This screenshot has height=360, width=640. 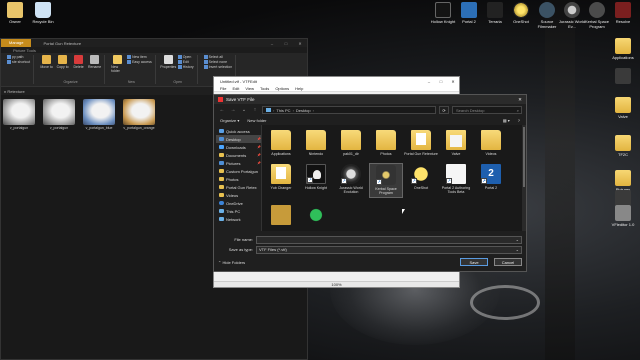 I want to click on menu-help: Help, so click(x=299, y=88).